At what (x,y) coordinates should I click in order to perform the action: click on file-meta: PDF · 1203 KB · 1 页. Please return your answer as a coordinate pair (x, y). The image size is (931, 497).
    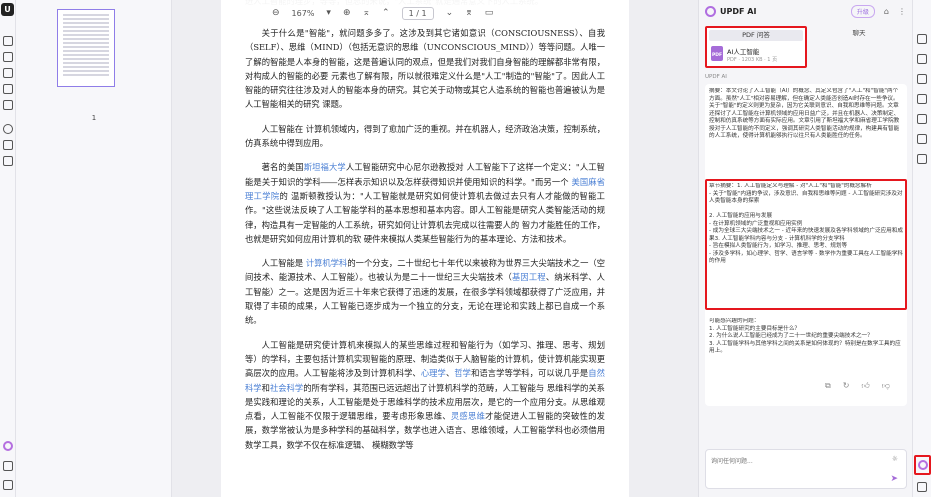
    Looking at the image, I should click on (752, 60).